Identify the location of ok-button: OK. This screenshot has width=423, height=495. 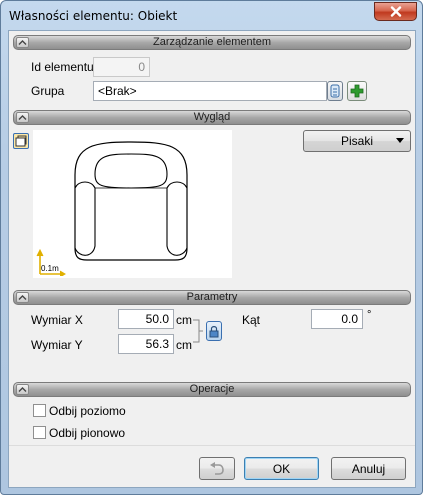
(281, 468).